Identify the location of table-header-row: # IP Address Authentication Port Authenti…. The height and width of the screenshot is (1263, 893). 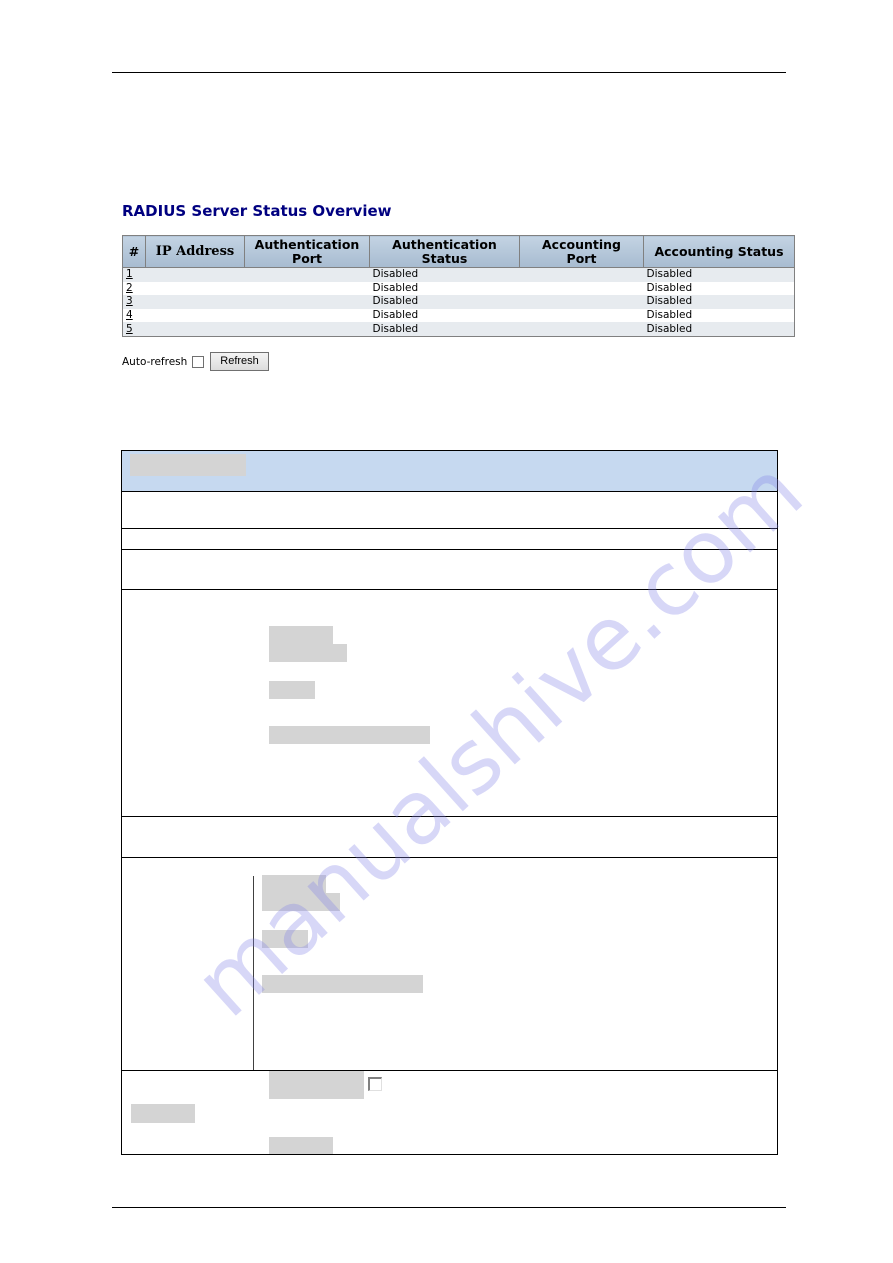
(458, 251).